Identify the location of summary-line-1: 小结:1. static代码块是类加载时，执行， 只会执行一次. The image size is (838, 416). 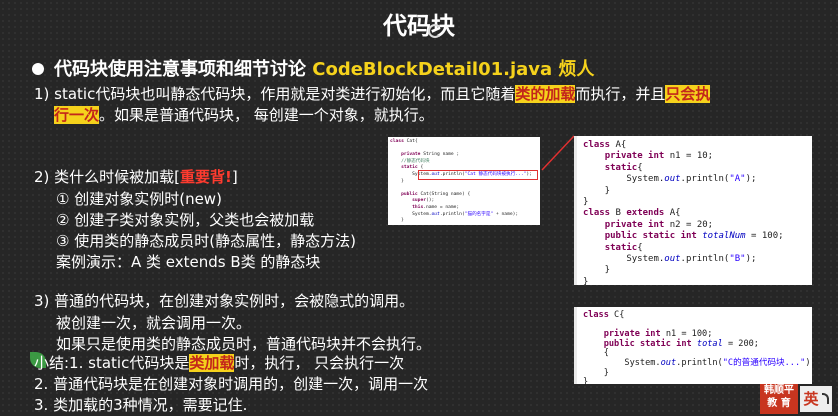
(219, 363).